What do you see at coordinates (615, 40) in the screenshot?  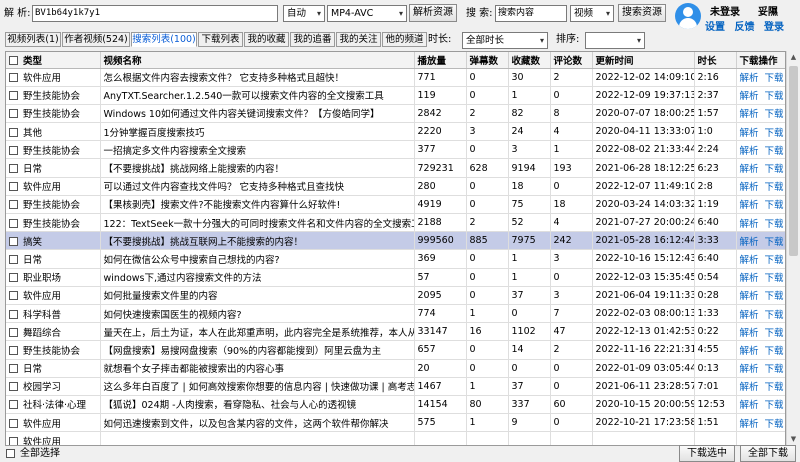 I see `sort-select: ▾` at bounding box center [615, 40].